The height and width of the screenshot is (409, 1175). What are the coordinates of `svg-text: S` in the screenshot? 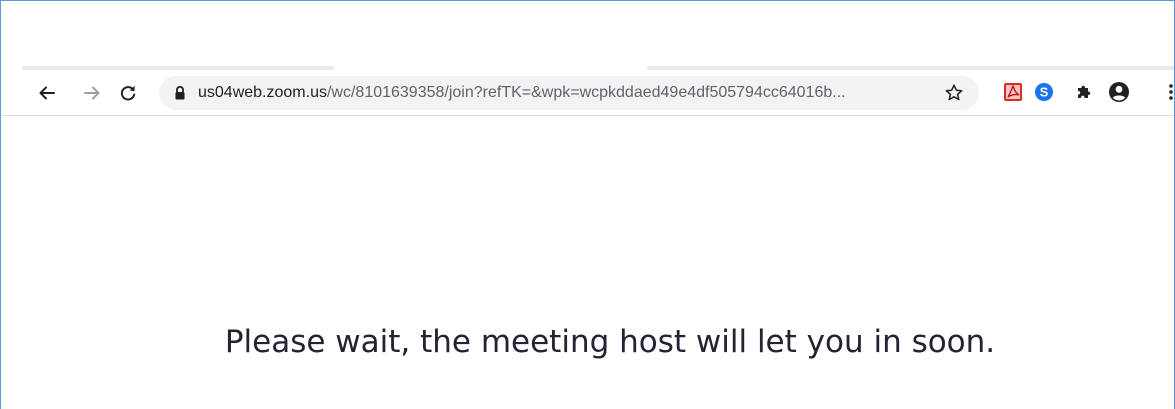 It's located at (1044, 92).